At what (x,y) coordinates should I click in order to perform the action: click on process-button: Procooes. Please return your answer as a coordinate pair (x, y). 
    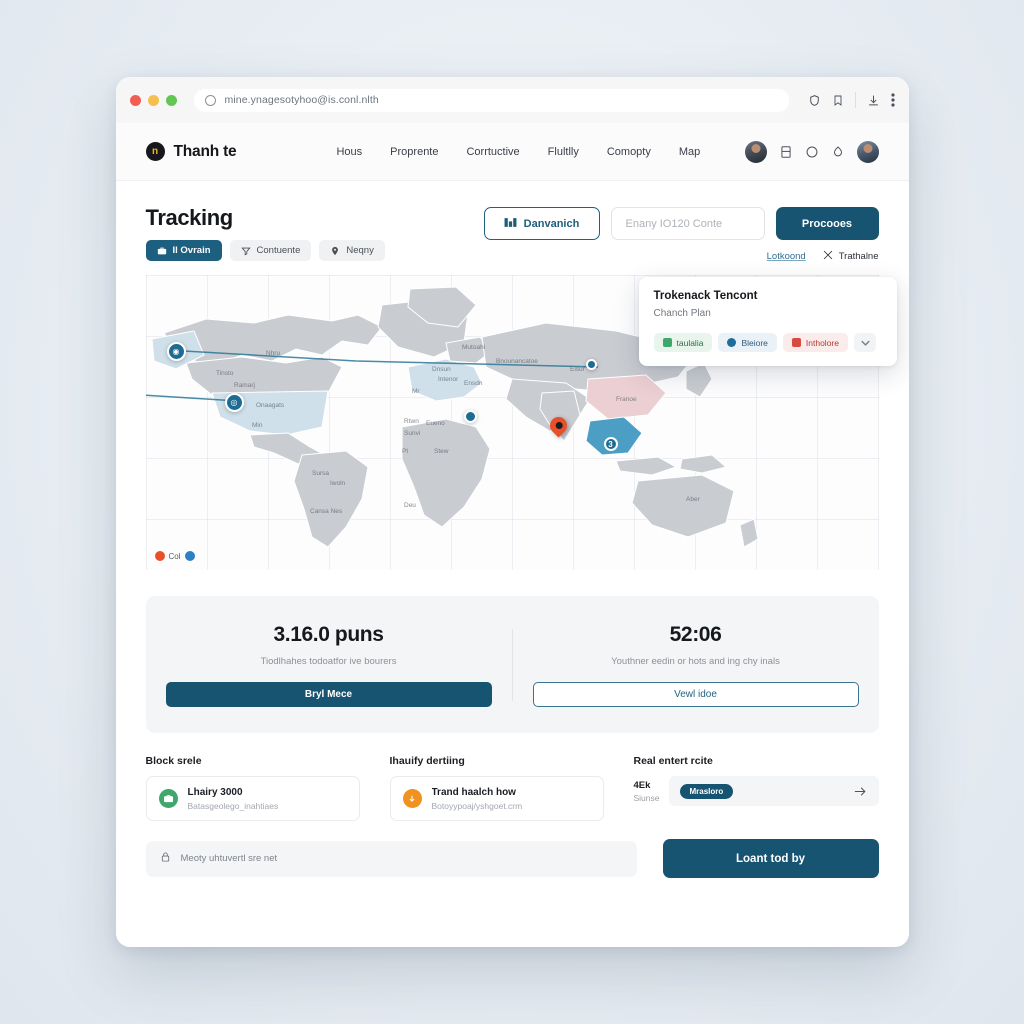
    Looking at the image, I should click on (827, 223).